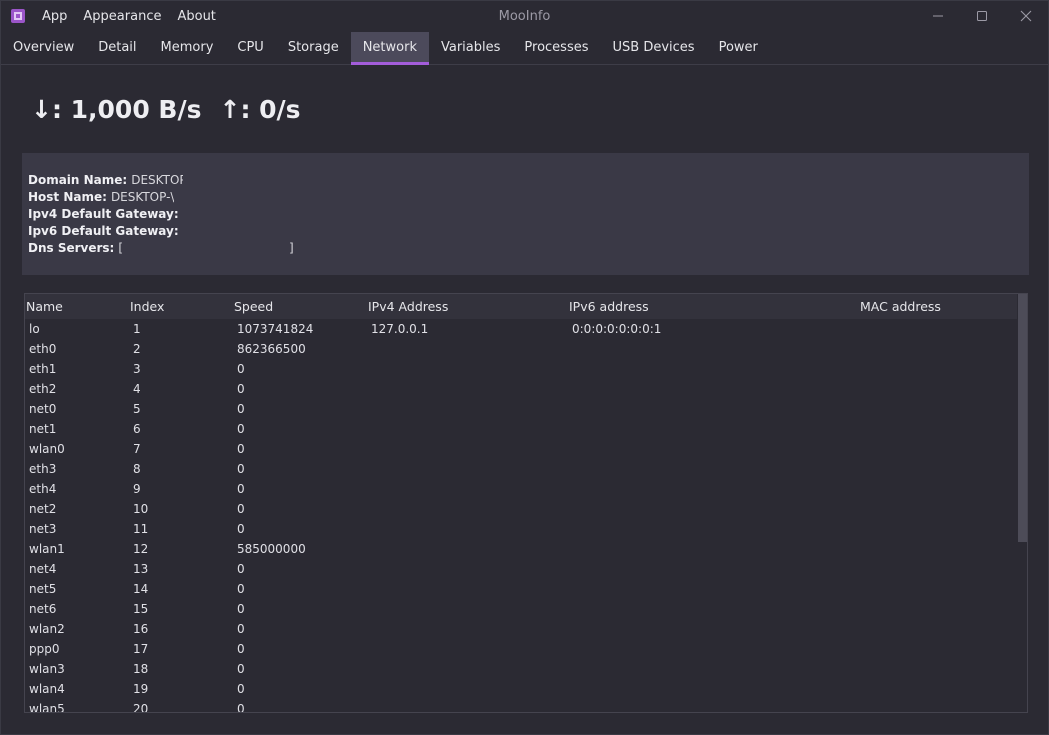 The height and width of the screenshot is (735, 1049). I want to click on menu-app: App, so click(54, 16).